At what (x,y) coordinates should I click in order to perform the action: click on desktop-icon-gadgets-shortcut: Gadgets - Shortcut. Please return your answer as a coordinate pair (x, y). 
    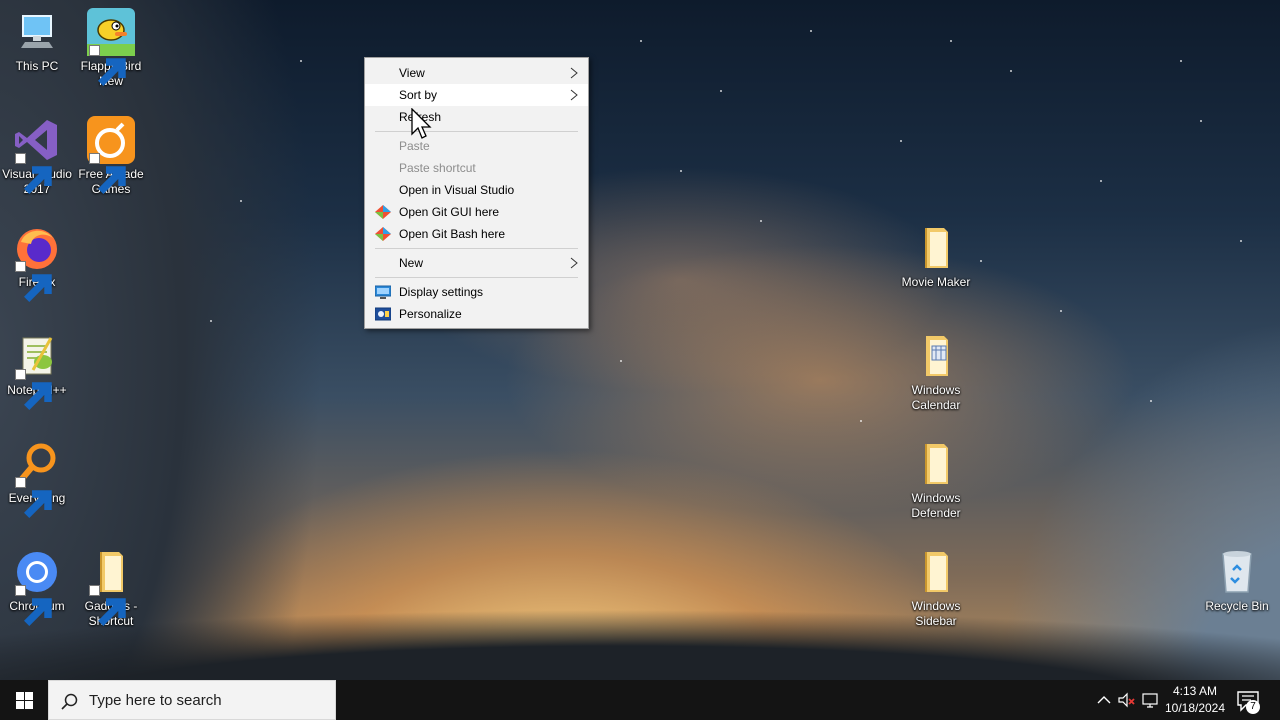
    Looking at the image, I should click on (111, 588).